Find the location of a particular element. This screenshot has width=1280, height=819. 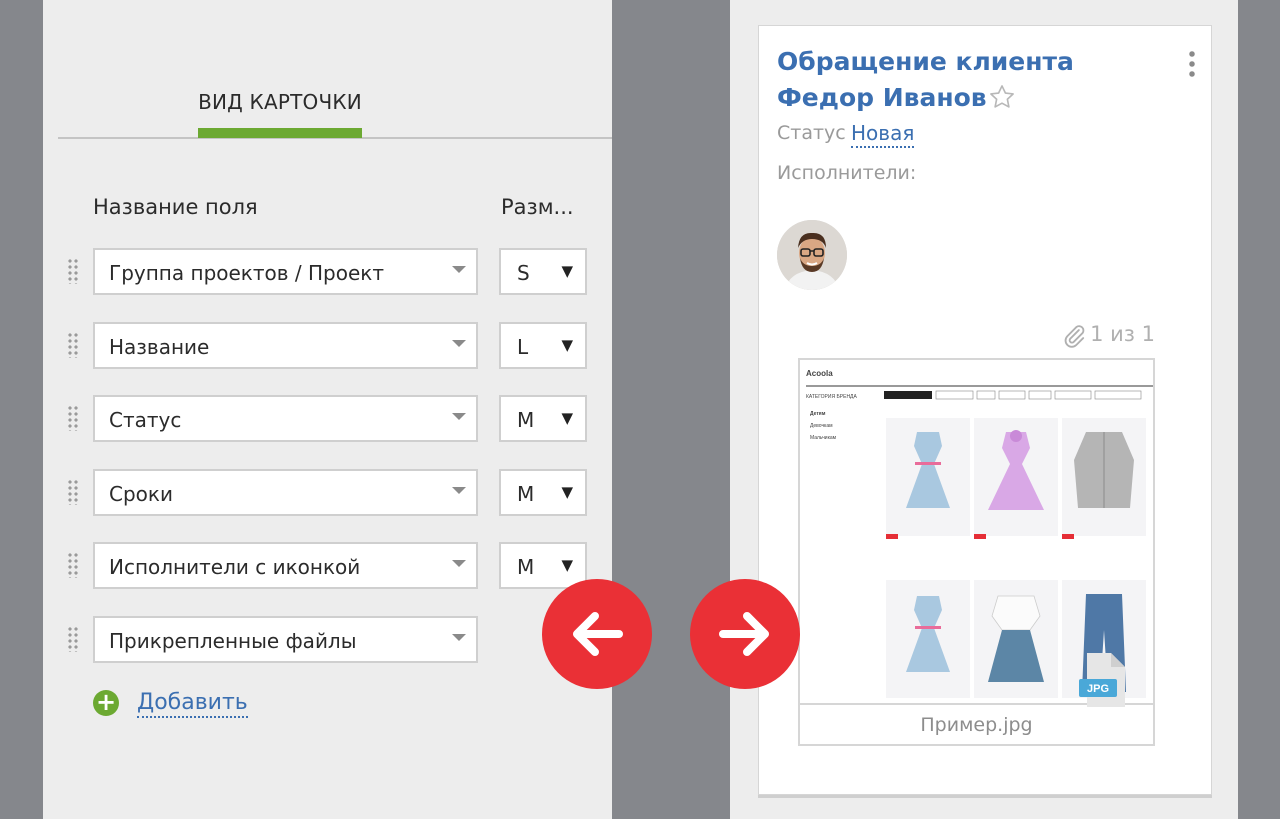

size-select-value: L is located at coordinates (523, 347).